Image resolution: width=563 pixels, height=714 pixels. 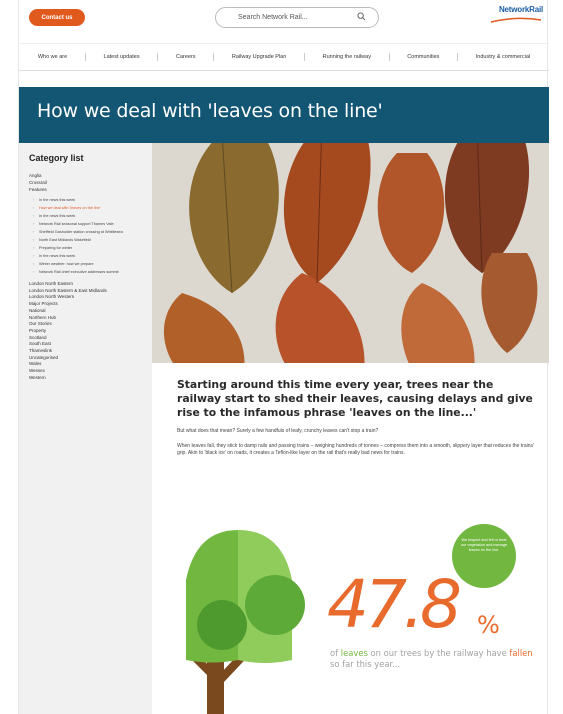 I want to click on hero-banner: How we deal with 'leaves on the line', so click(x=284, y=115).